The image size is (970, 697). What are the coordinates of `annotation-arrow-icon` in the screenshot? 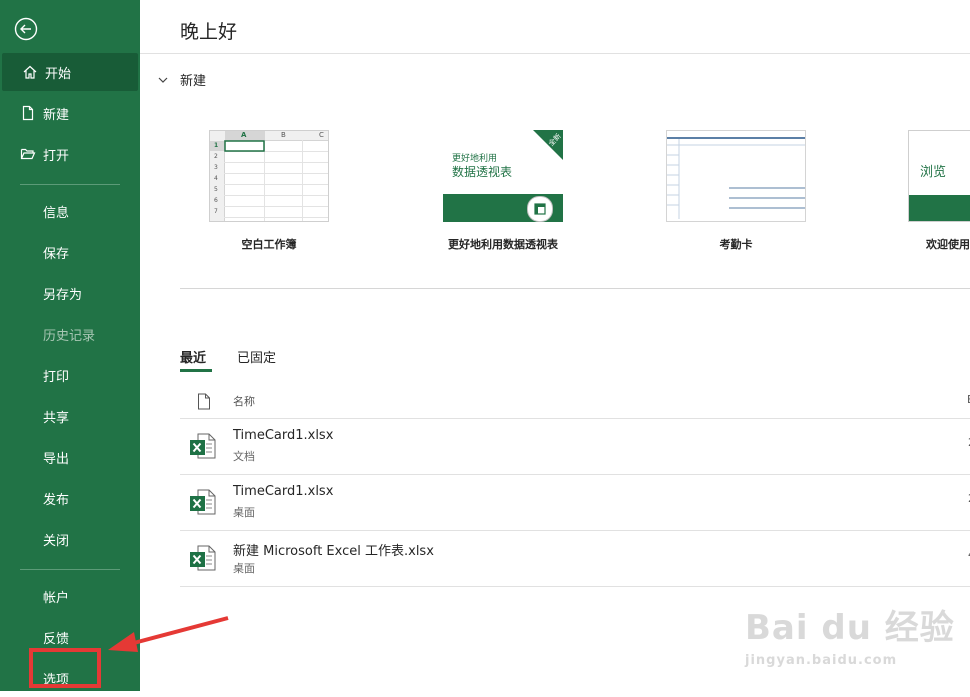 It's located at (168, 634).